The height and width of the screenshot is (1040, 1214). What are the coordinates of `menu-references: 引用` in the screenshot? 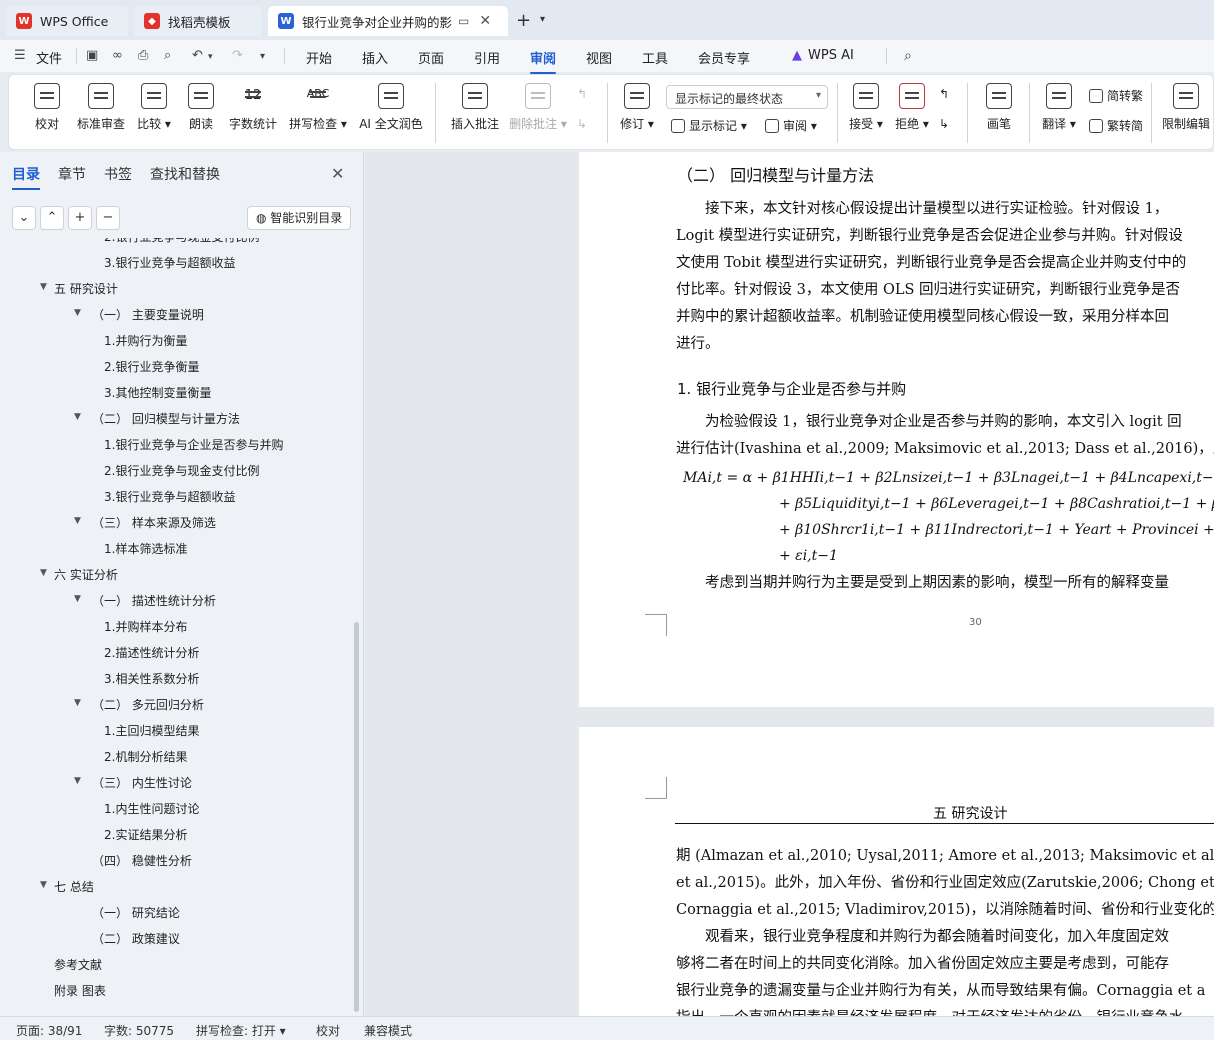 It's located at (487, 57).